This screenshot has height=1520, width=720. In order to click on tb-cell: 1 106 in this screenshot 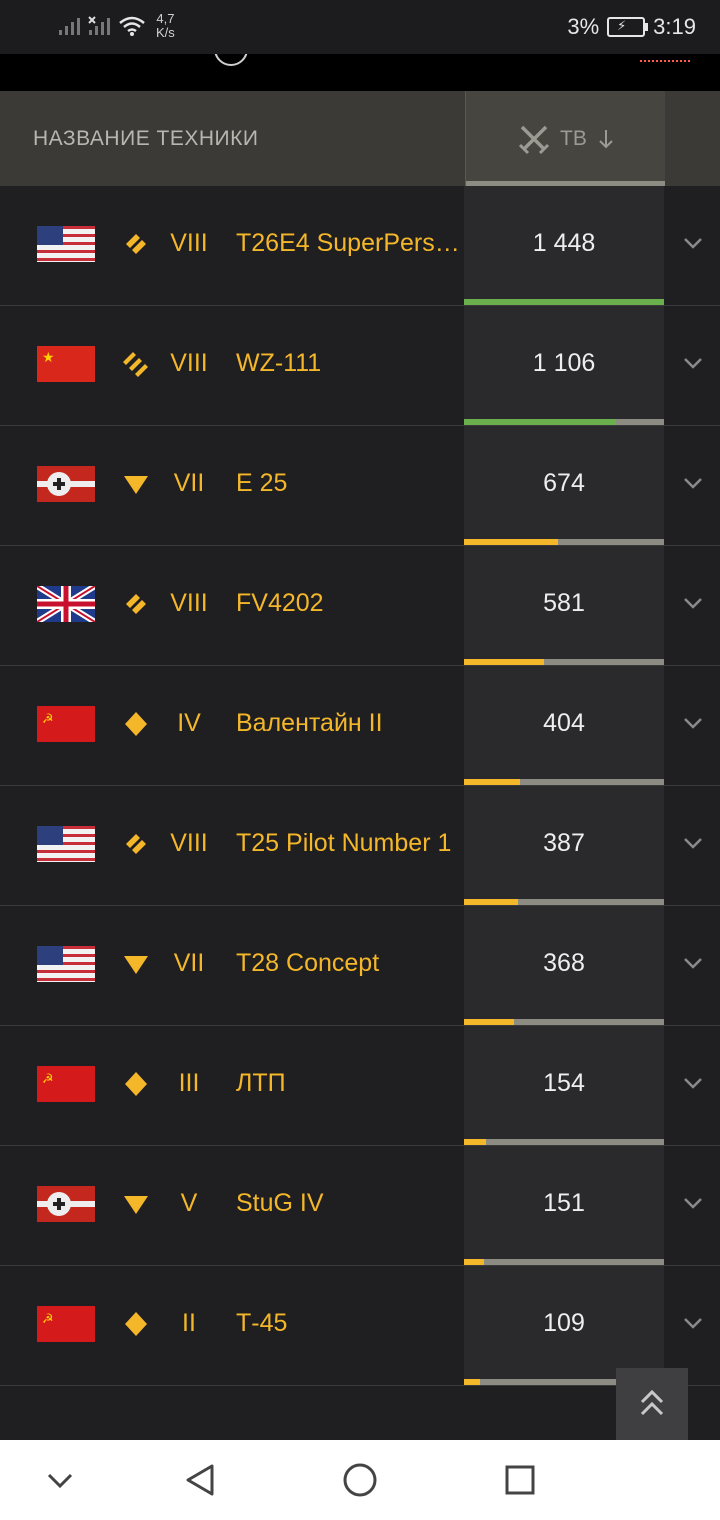, I will do `click(564, 365)`.